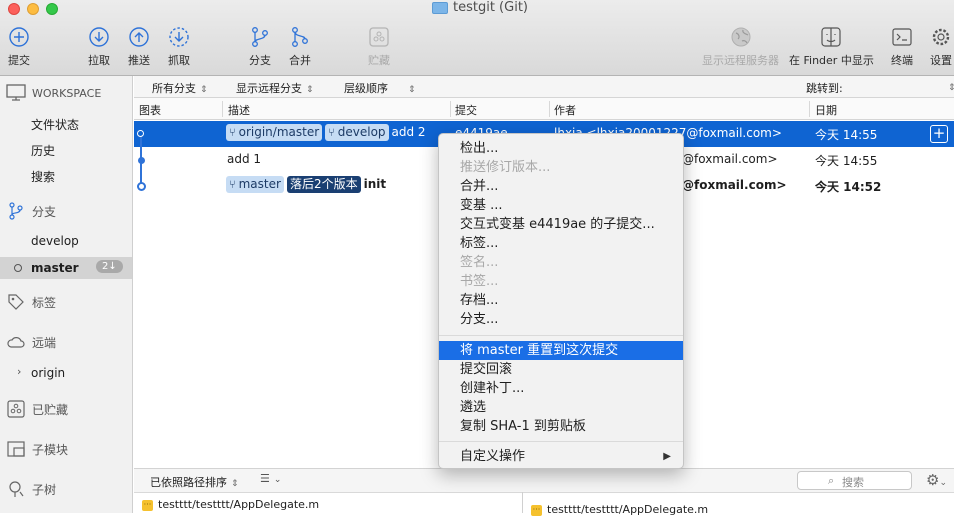 This screenshot has height=516, width=954. I want to click on add-button: +, so click(939, 134).